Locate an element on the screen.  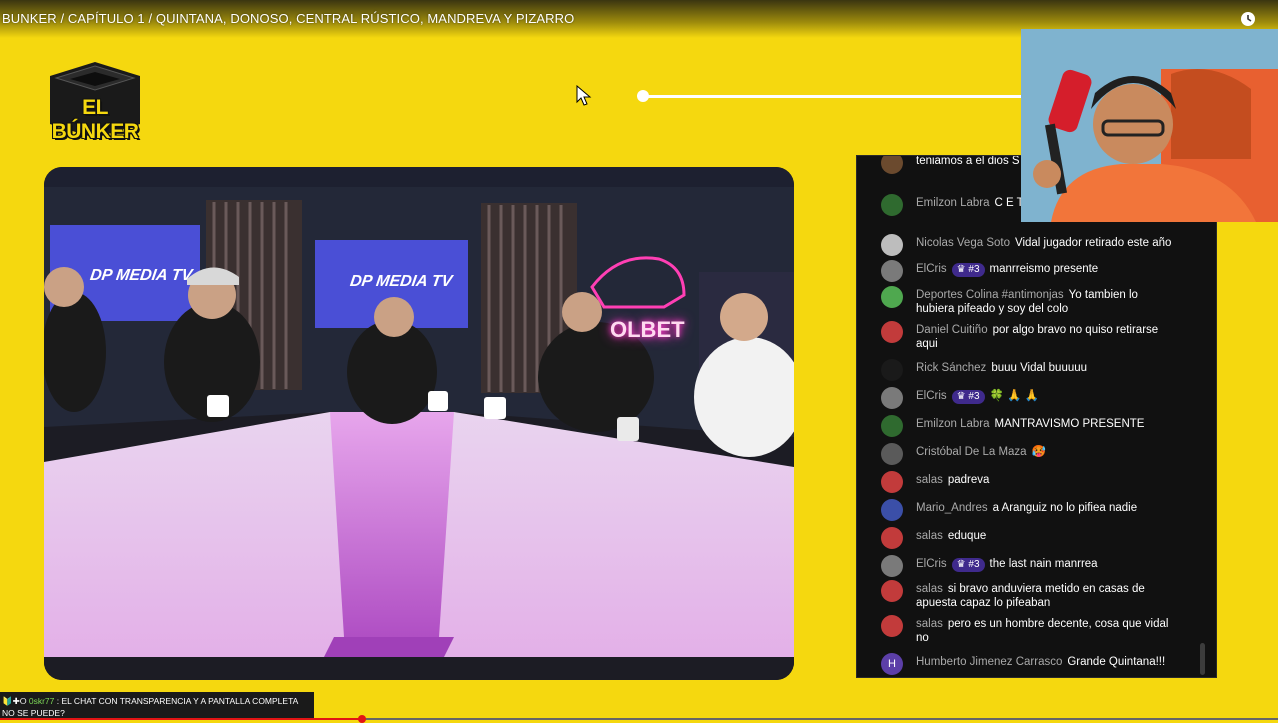
ticker-username: 0skr77 is located at coordinates (41, 701).